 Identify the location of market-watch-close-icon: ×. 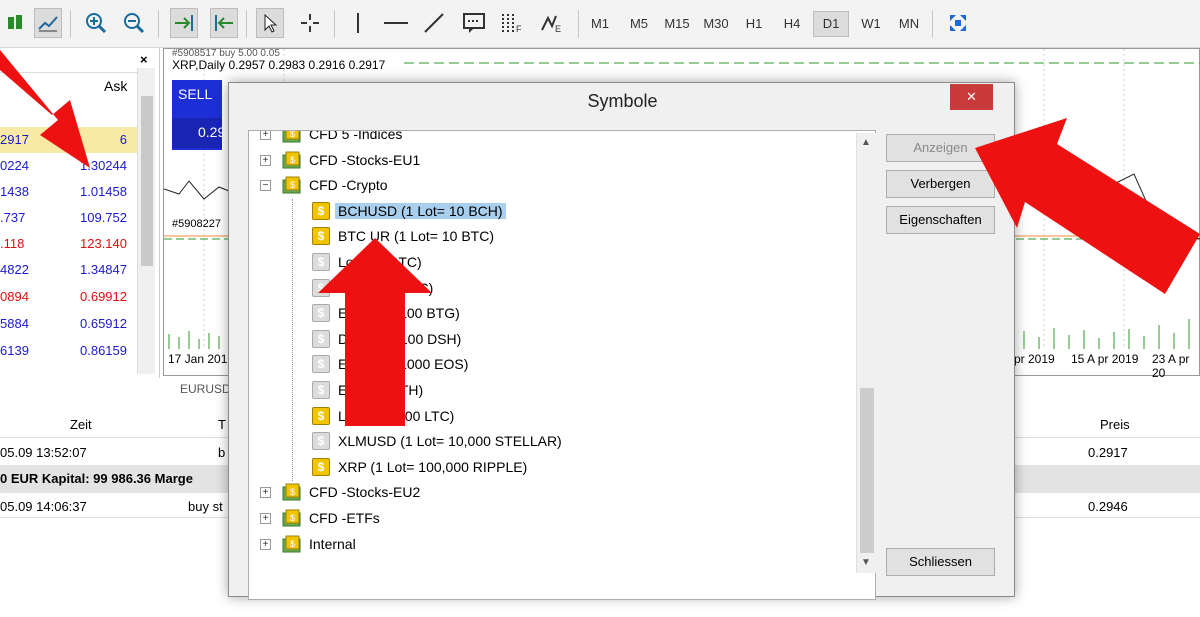
(144, 59).